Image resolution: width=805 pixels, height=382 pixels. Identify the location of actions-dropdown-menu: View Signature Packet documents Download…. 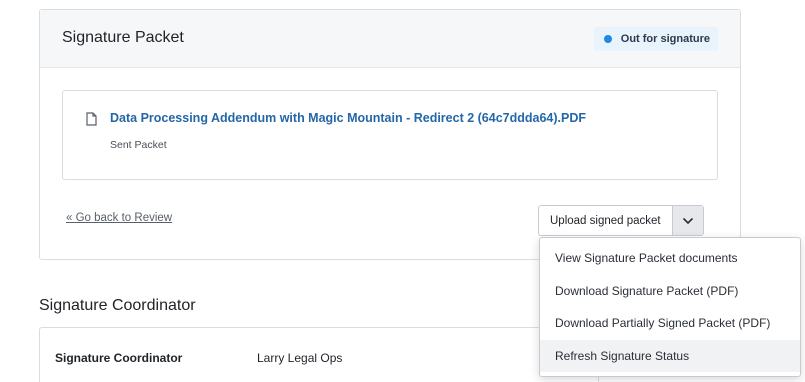
(670, 307).